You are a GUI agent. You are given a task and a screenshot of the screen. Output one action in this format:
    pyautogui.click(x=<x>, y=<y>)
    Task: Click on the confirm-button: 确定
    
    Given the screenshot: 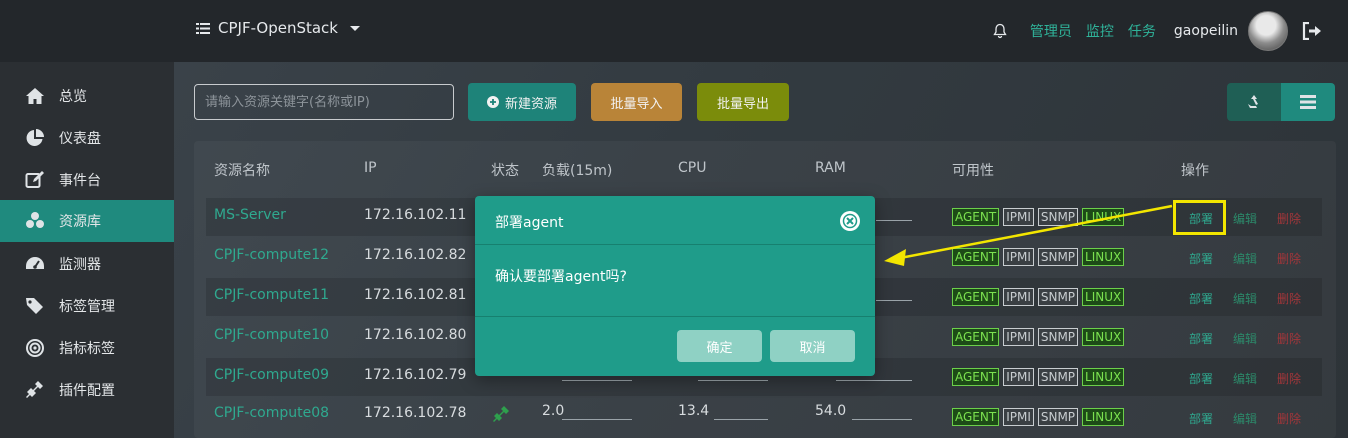 What is the action you would take?
    pyautogui.click(x=719, y=346)
    